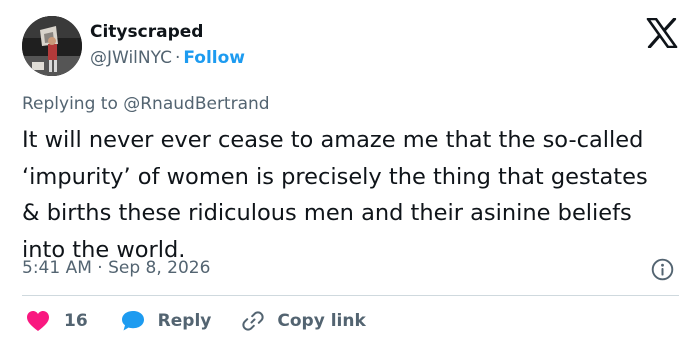 This screenshot has height=348, width=700. What do you see at coordinates (132, 321) in the screenshot?
I see `speech-bubble-icon` at bounding box center [132, 321].